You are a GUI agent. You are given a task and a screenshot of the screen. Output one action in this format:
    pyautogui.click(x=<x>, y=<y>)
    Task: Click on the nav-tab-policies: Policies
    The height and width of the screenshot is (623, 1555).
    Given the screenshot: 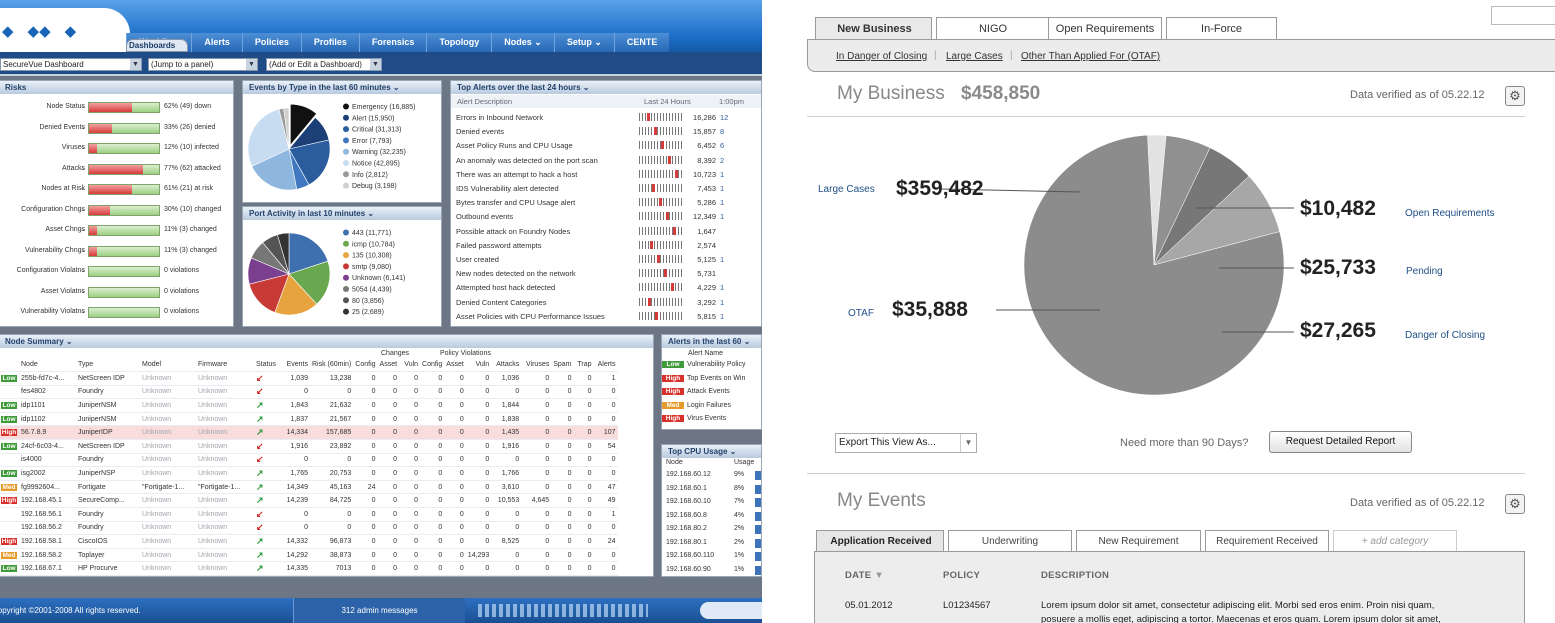 What is the action you would take?
    pyautogui.click(x=271, y=42)
    